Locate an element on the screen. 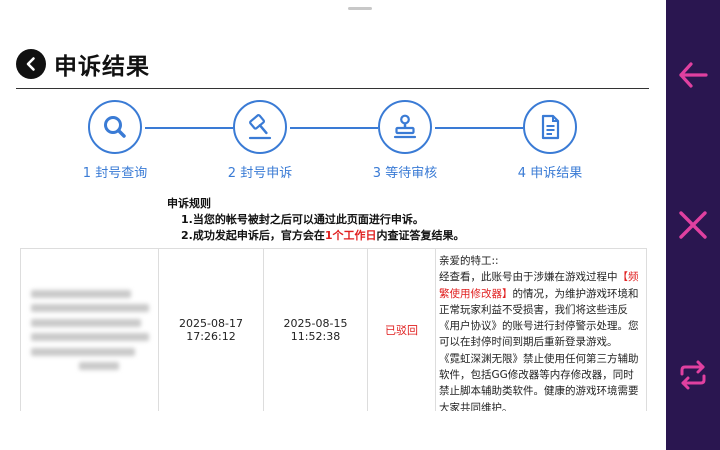 The height and width of the screenshot is (450, 720). document-icon is located at coordinates (550, 127).